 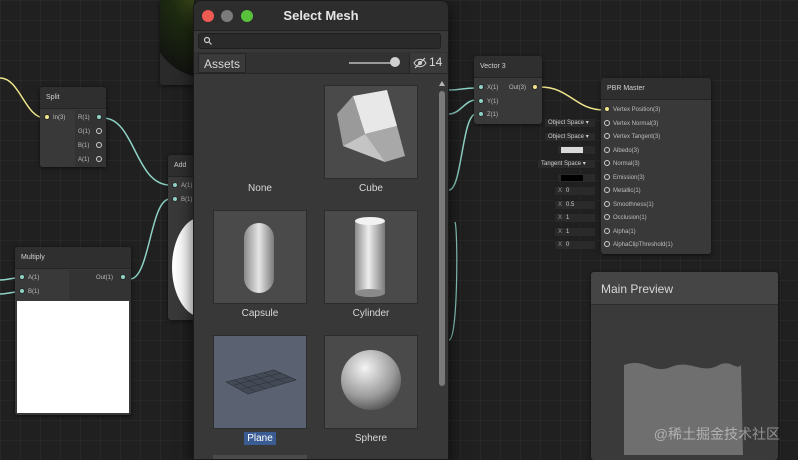 What do you see at coordinates (47, 117) in the screenshot?
I see `split-in-port` at bounding box center [47, 117].